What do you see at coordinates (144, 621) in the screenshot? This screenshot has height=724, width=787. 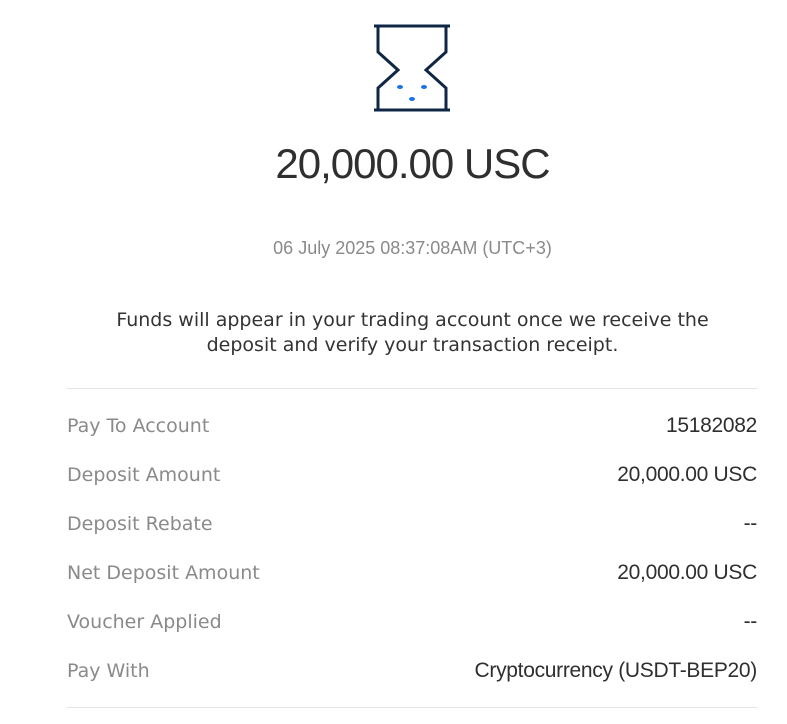 I see `detail-label: Voucher Applied` at bounding box center [144, 621].